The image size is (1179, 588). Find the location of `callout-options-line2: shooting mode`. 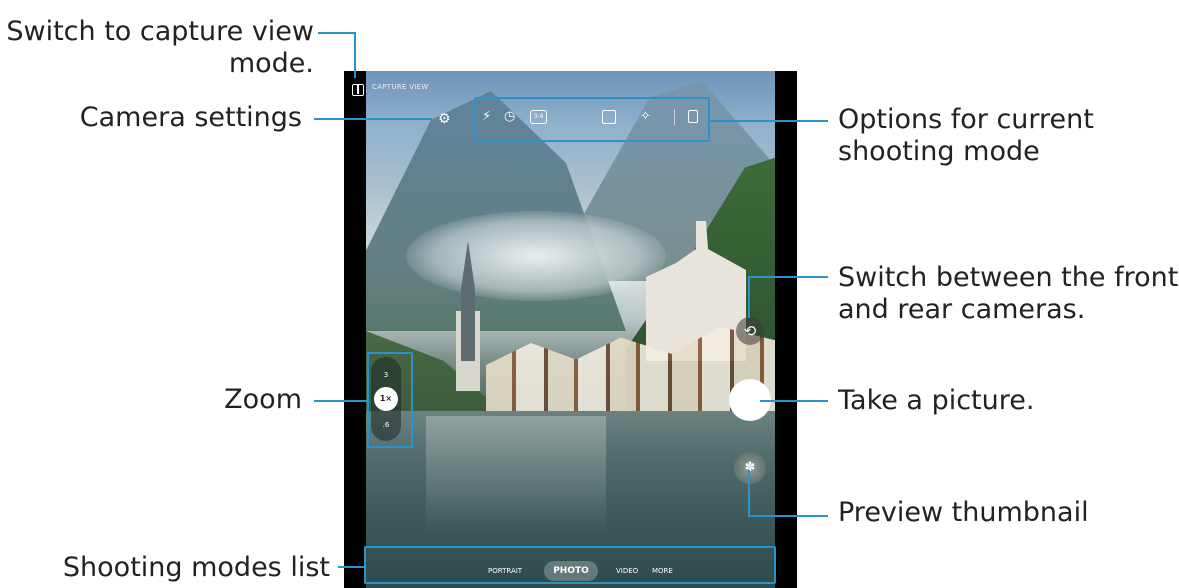

callout-options-line2: shooting mode is located at coordinates (939, 151).